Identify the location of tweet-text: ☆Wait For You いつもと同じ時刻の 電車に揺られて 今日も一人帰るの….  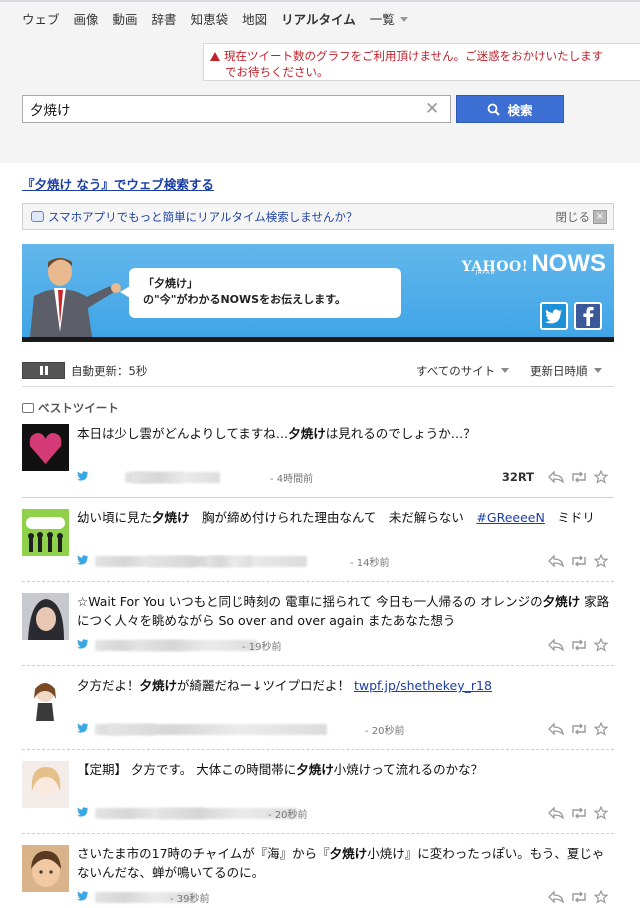
(345, 611).